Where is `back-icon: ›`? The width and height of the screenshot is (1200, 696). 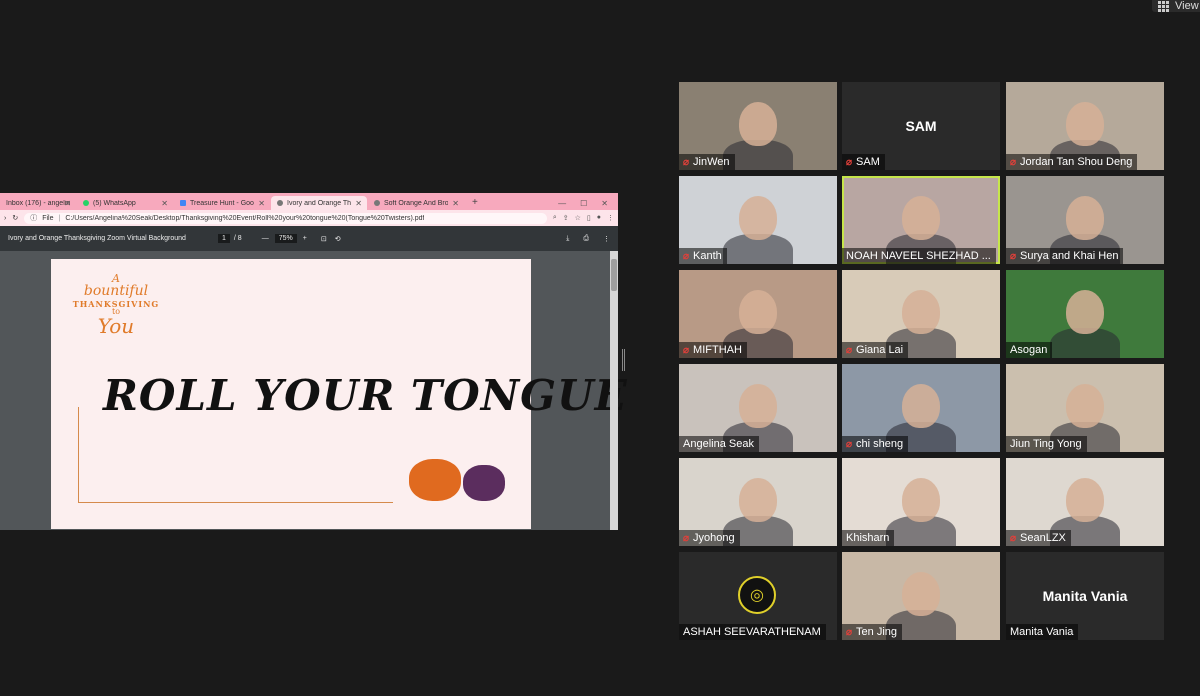 back-icon: › is located at coordinates (5, 218).